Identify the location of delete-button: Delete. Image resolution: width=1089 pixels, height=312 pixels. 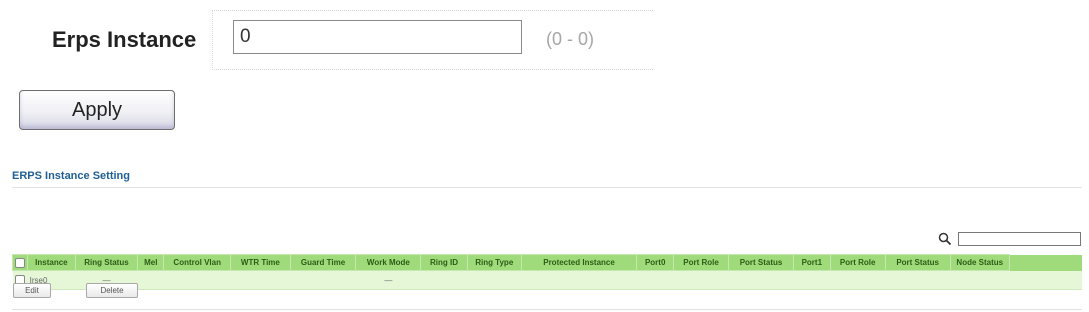
(112, 290).